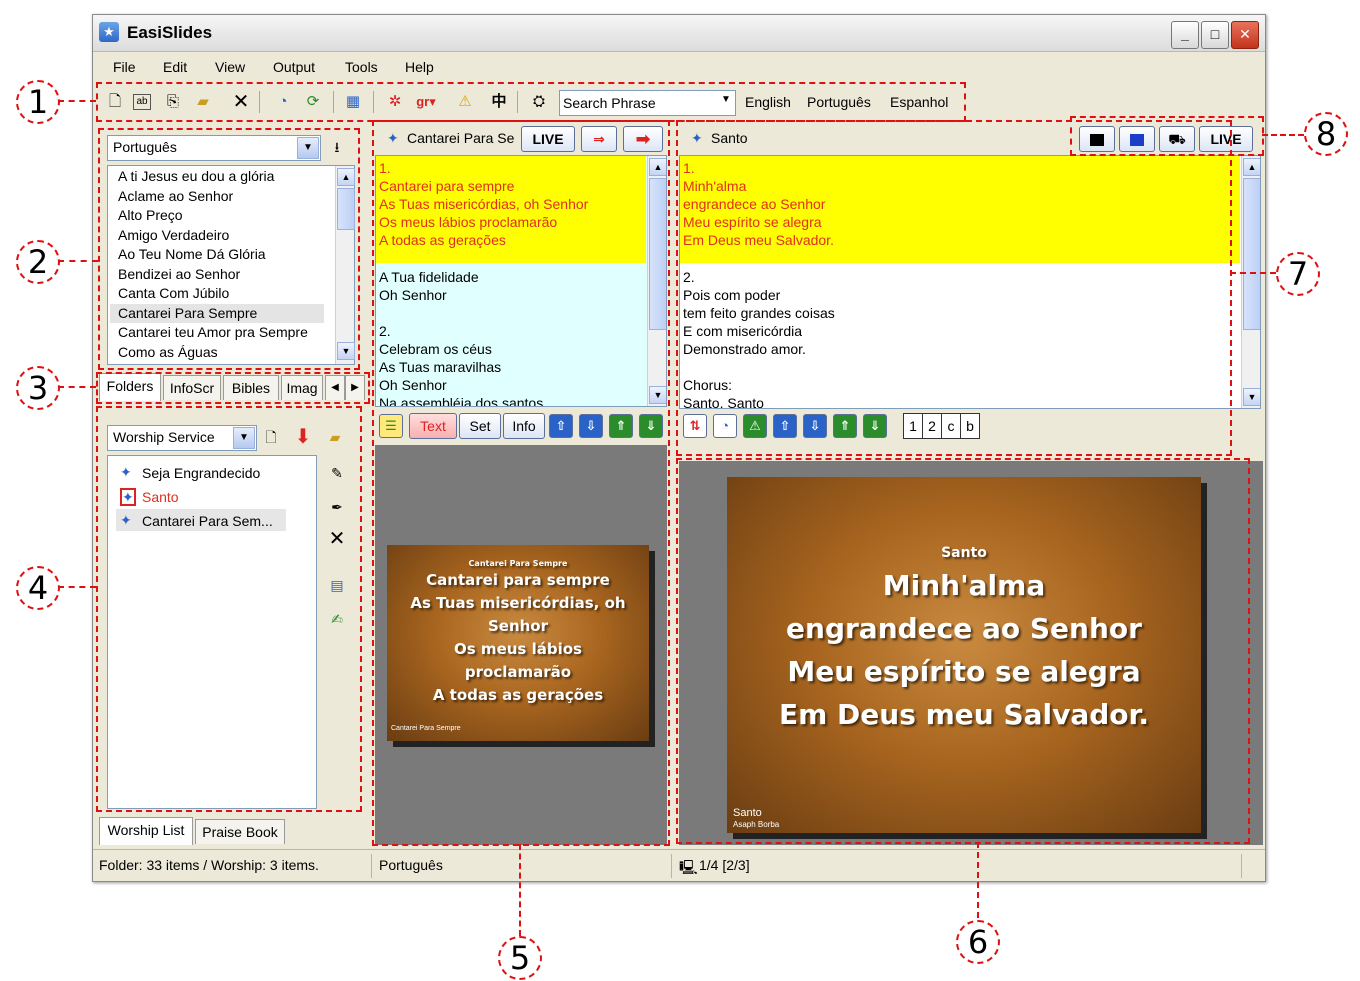 Image resolution: width=1360 pixels, height=981 pixels. What do you see at coordinates (1326, 134) in the screenshot?
I see `callout-8: 8` at bounding box center [1326, 134].